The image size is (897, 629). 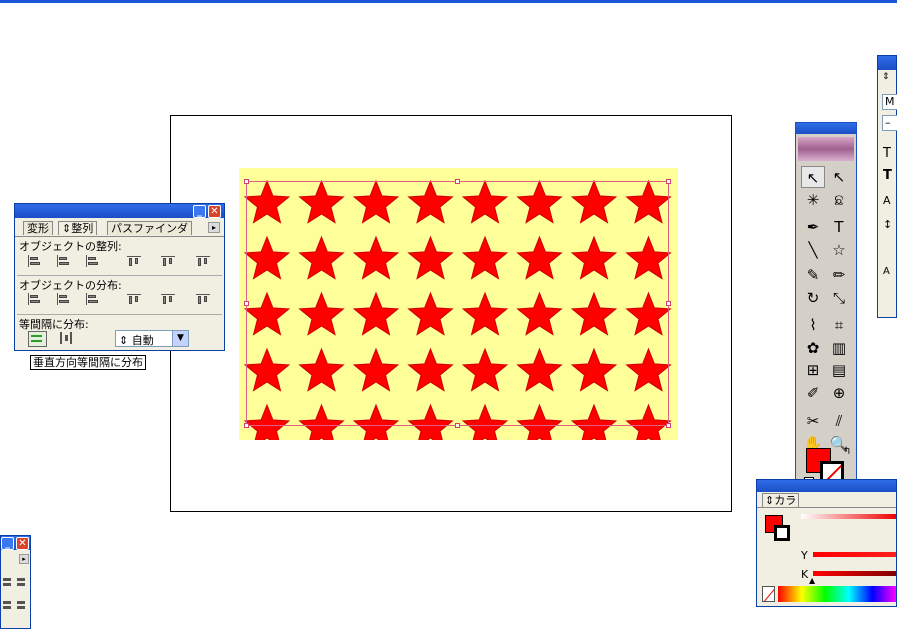 I want to click on tracking-icon: ↕, so click(x=888, y=224).